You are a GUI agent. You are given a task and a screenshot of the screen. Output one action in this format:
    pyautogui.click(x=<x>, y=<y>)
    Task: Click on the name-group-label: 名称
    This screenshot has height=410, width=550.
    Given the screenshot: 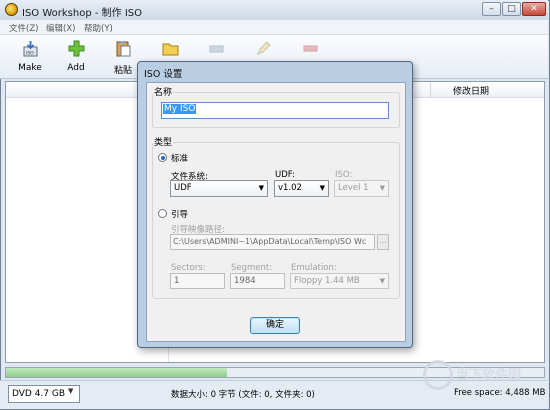 What is the action you would take?
    pyautogui.click(x=163, y=91)
    